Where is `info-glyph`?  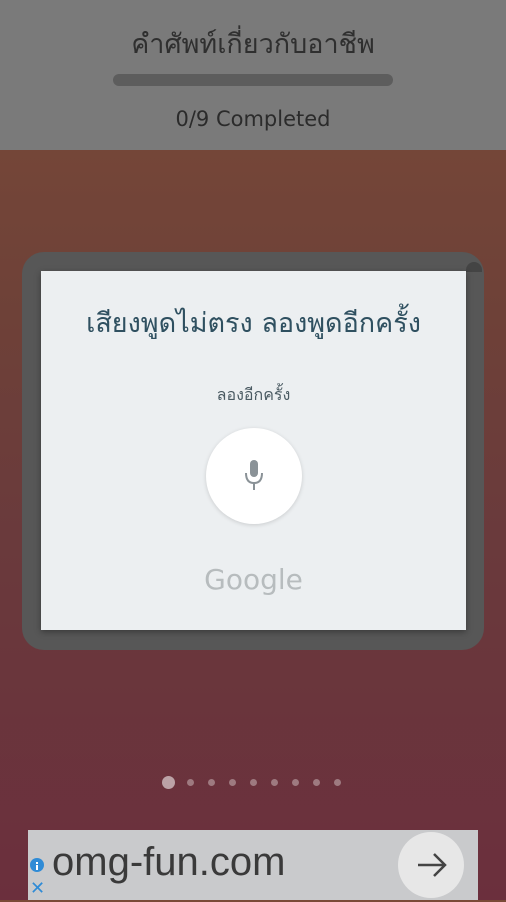 info-glyph is located at coordinates (37, 866).